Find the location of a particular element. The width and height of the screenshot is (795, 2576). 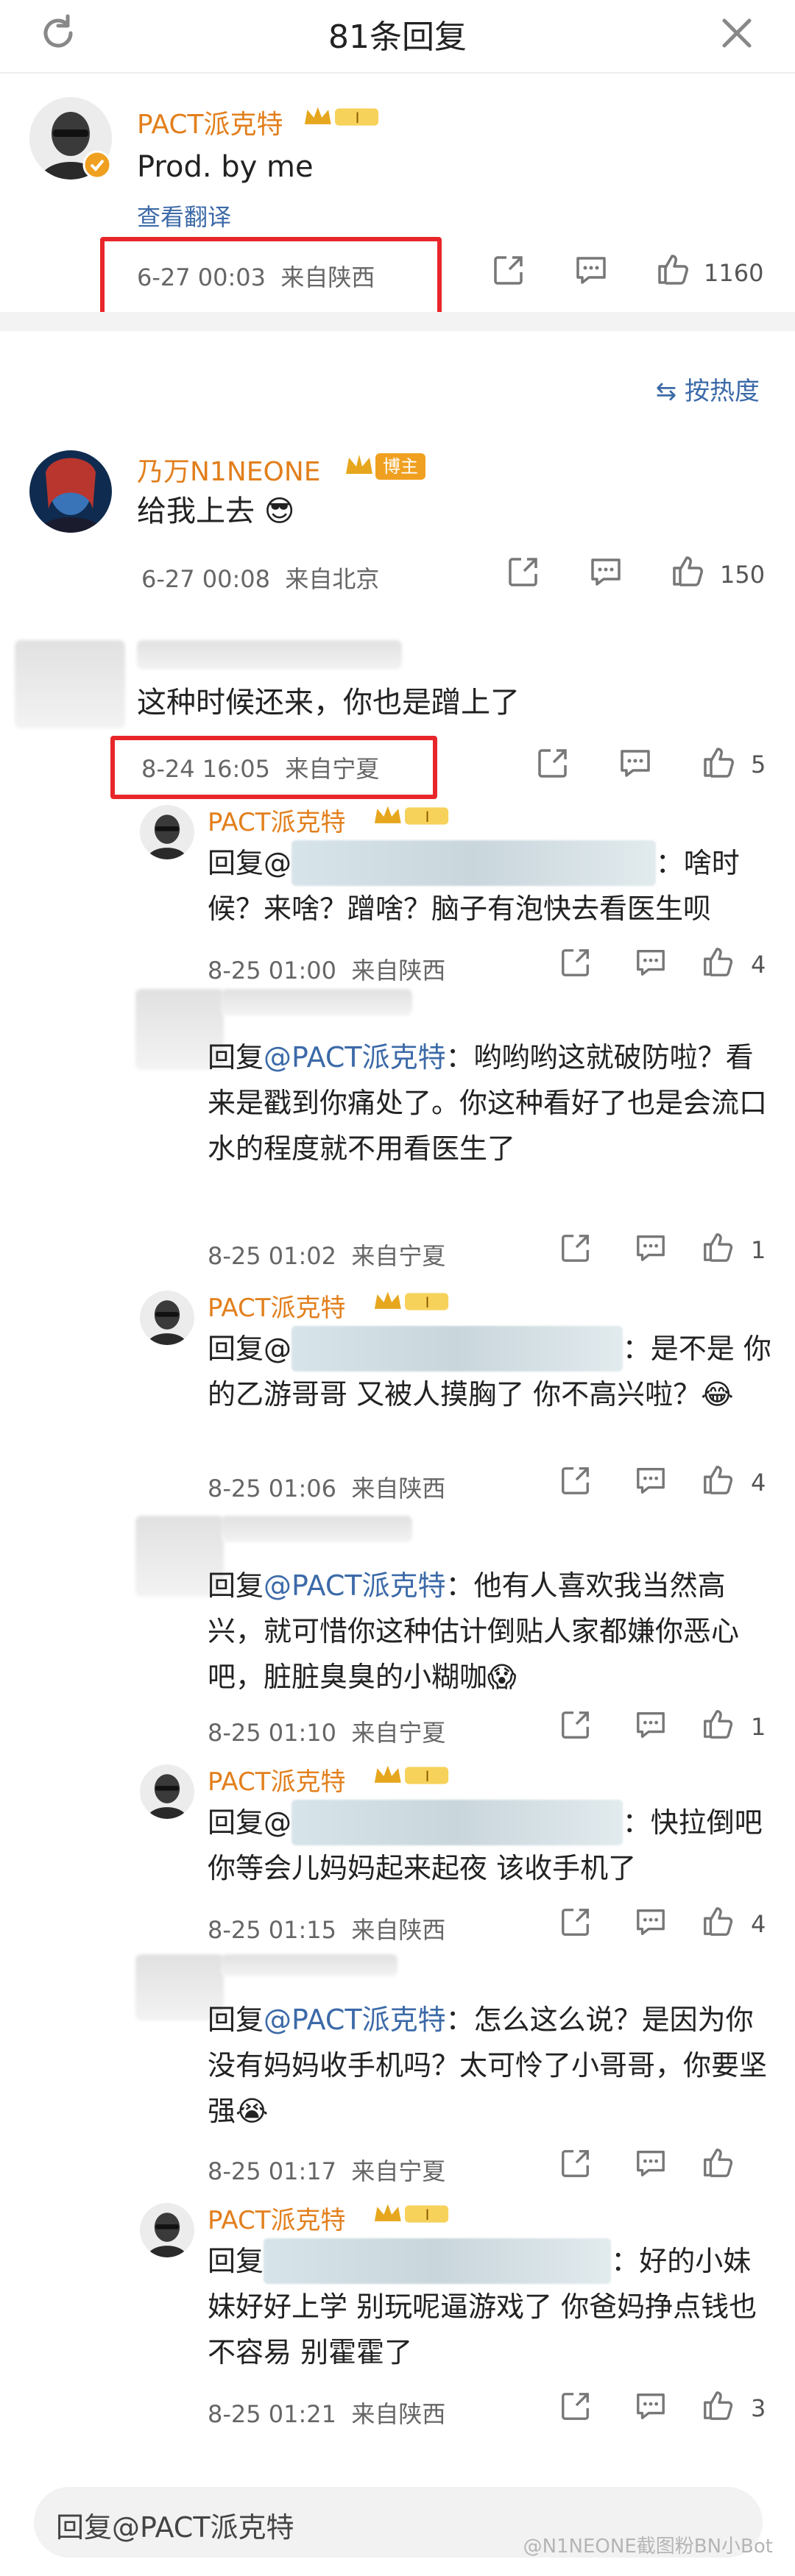

sort-label: 按热度 is located at coordinates (722, 391).